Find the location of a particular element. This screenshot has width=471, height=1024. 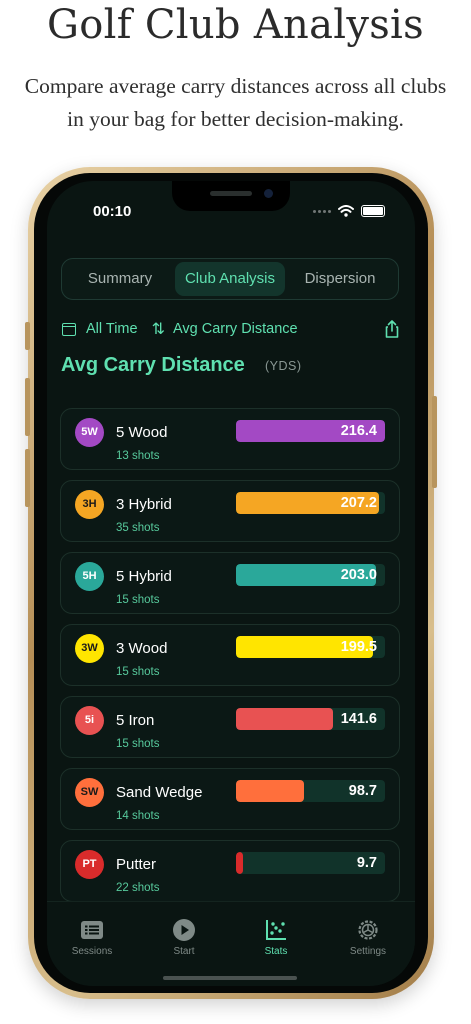

tab-start: Start is located at coordinates (184, 937).